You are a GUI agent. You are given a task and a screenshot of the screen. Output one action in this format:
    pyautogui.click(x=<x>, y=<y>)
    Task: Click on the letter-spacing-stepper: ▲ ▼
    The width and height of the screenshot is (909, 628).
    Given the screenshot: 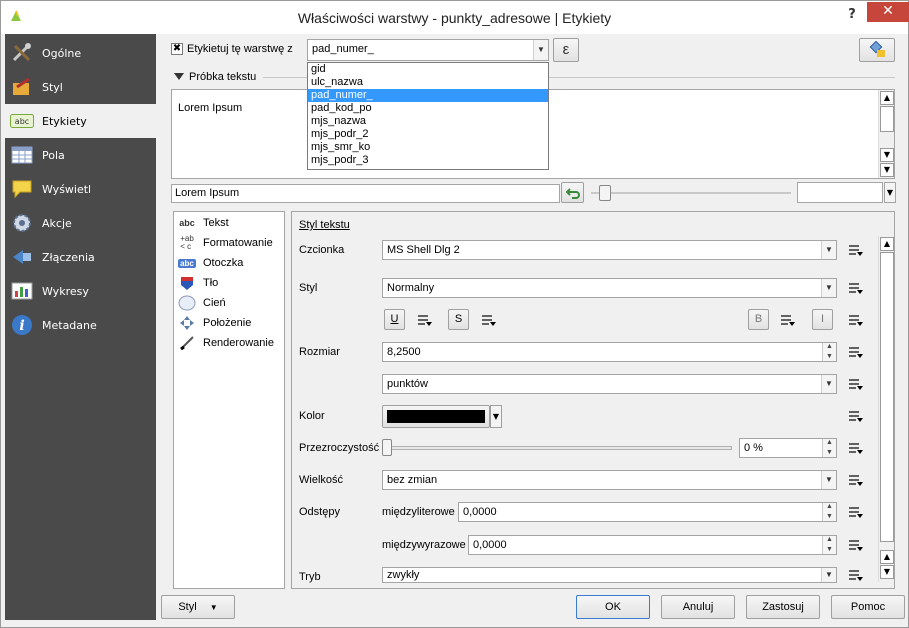 What is the action you would take?
    pyautogui.click(x=829, y=512)
    